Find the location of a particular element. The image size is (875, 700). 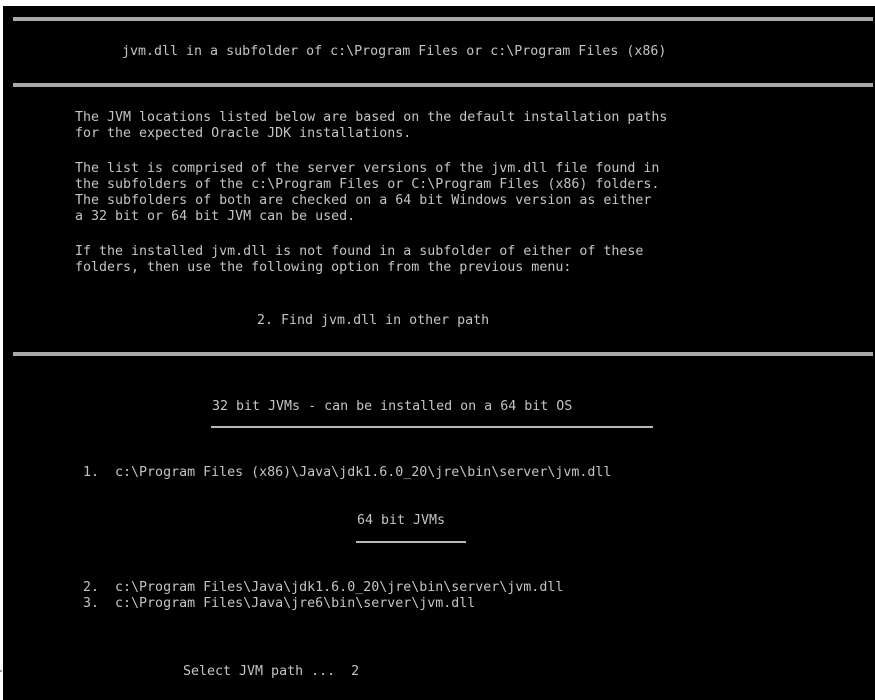

section-64bit-underline is located at coordinates (411, 542).